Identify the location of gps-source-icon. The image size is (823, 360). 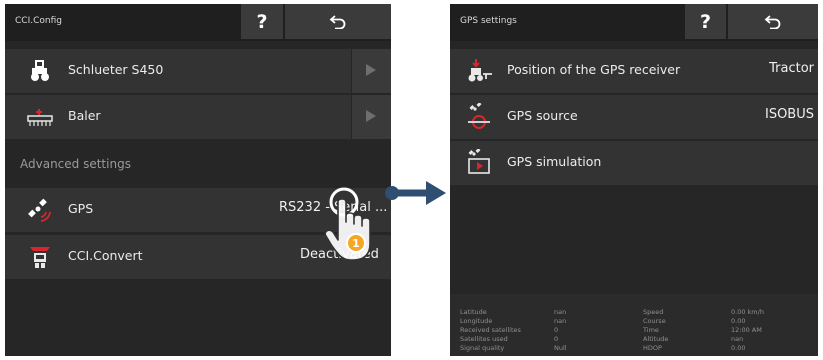
(479, 116).